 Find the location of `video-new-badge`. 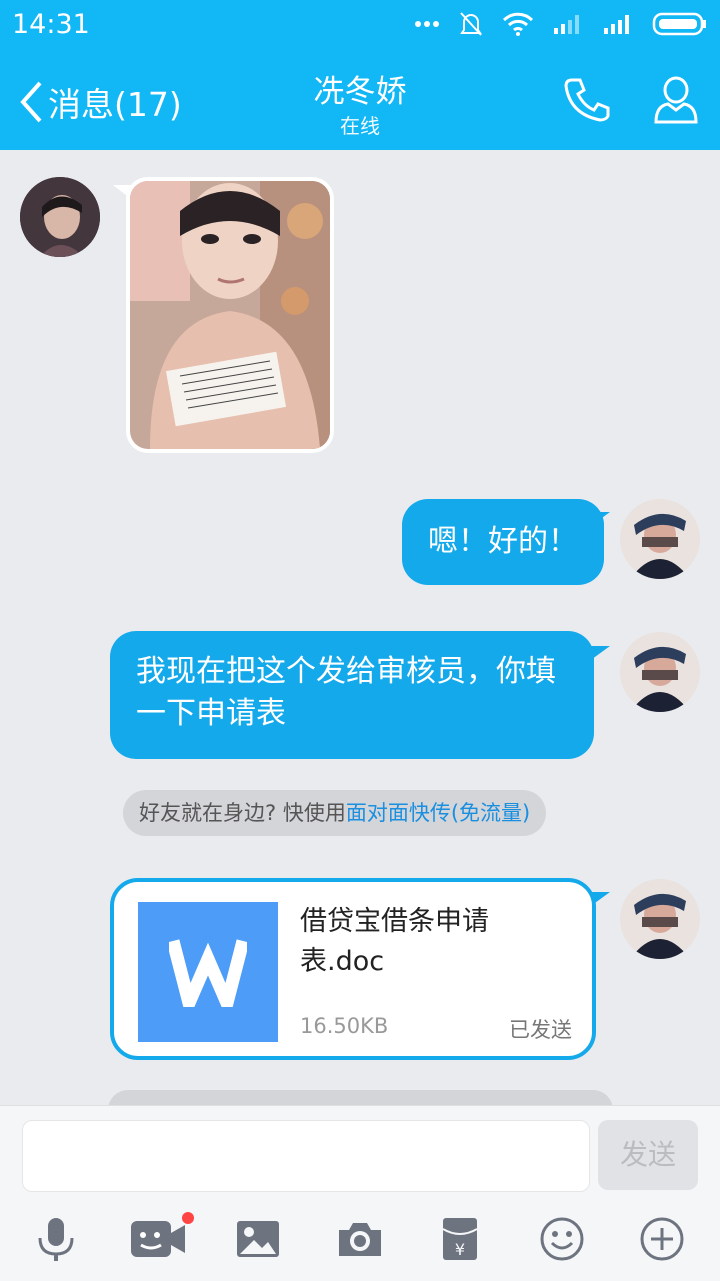

video-new-badge is located at coordinates (188, 1218).